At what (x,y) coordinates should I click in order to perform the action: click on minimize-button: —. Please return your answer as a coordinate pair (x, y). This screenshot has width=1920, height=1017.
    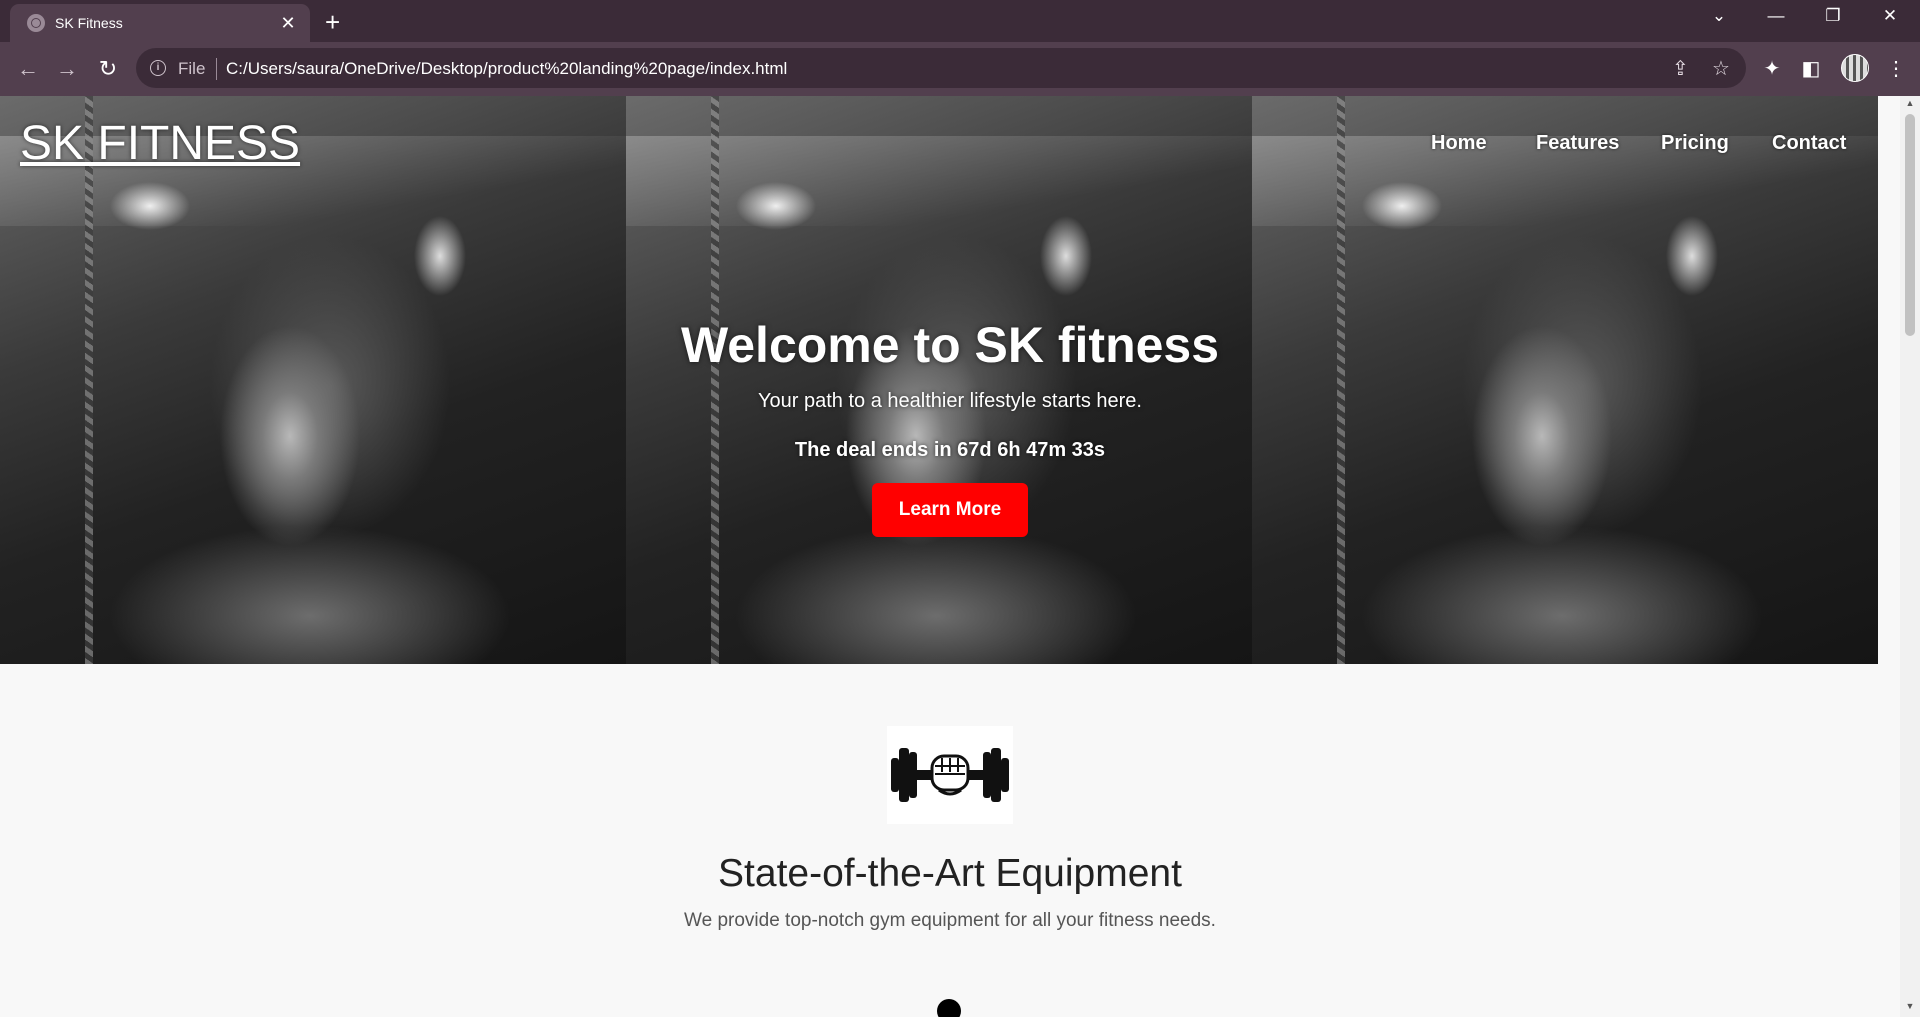
    Looking at the image, I should click on (1776, 16).